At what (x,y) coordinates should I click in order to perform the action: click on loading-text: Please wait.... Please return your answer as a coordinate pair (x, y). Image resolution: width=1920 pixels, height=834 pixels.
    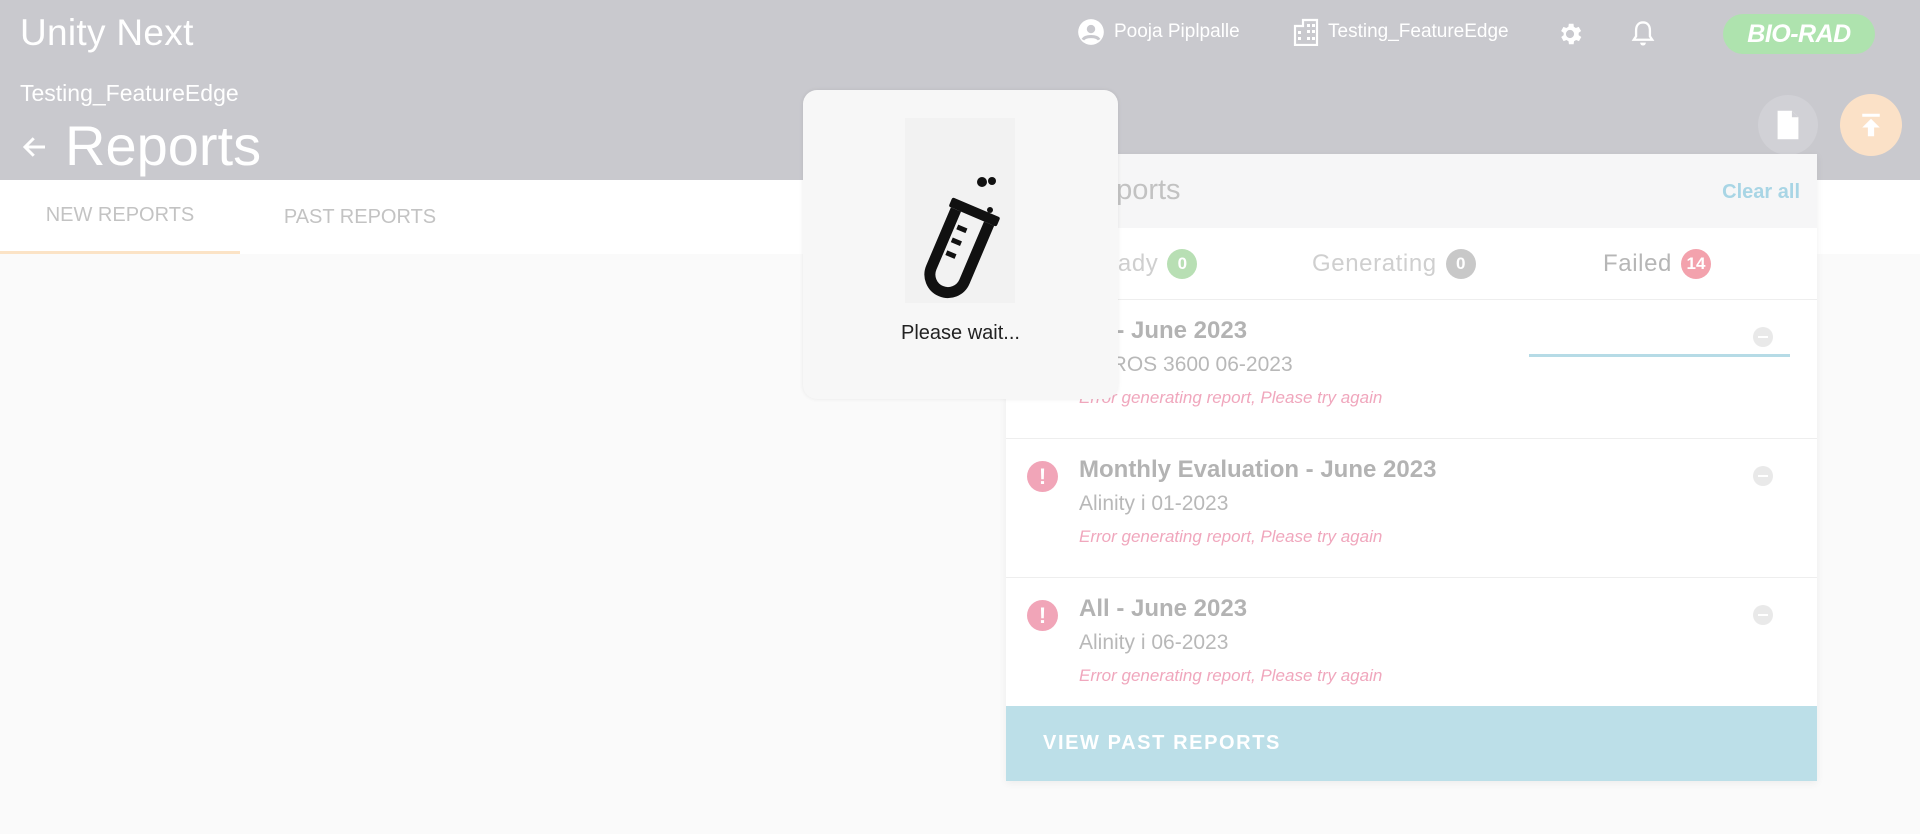
    Looking at the image, I should click on (960, 333).